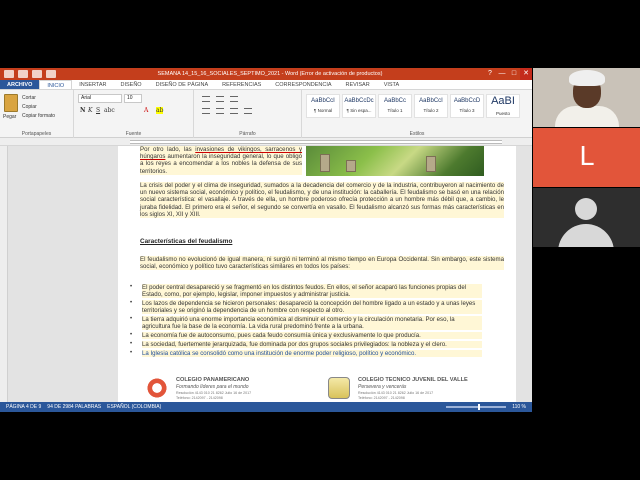 Image resolution: width=640 pixels, height=480 pixels. What do you see at coordinates (133, 98) in the screenshot?
I see `font-size-select: 10` at bounding box center [133, 98].